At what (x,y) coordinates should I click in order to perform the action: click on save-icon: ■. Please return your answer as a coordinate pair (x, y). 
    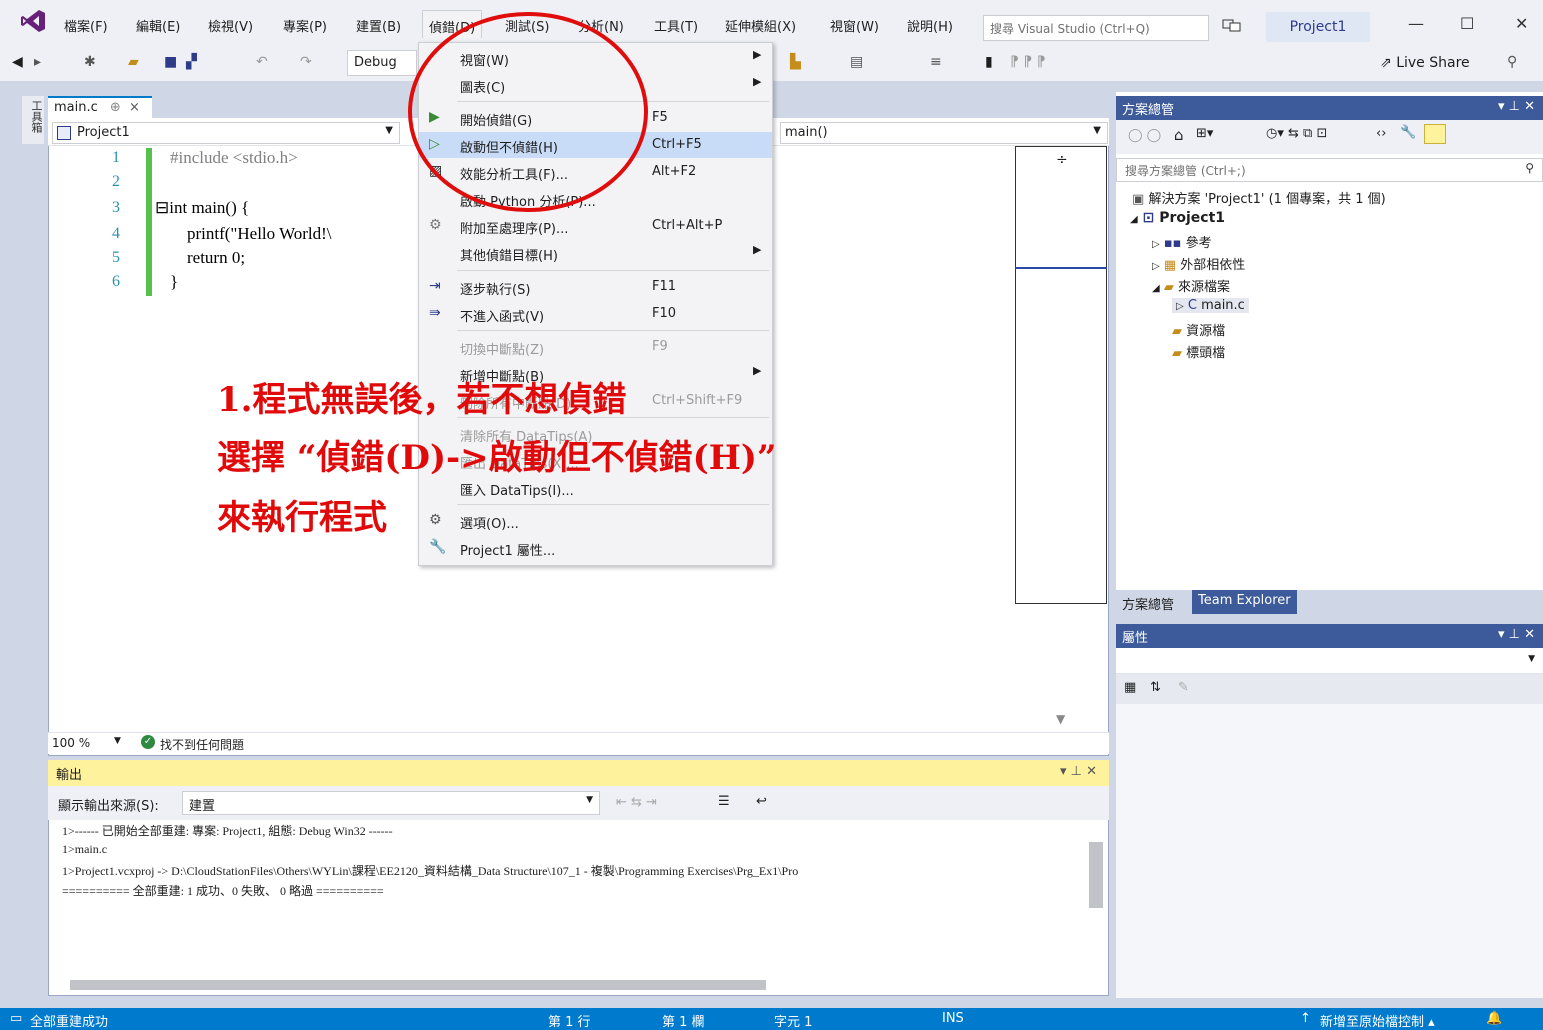
    Looking at the image, I should click on (170, 62).